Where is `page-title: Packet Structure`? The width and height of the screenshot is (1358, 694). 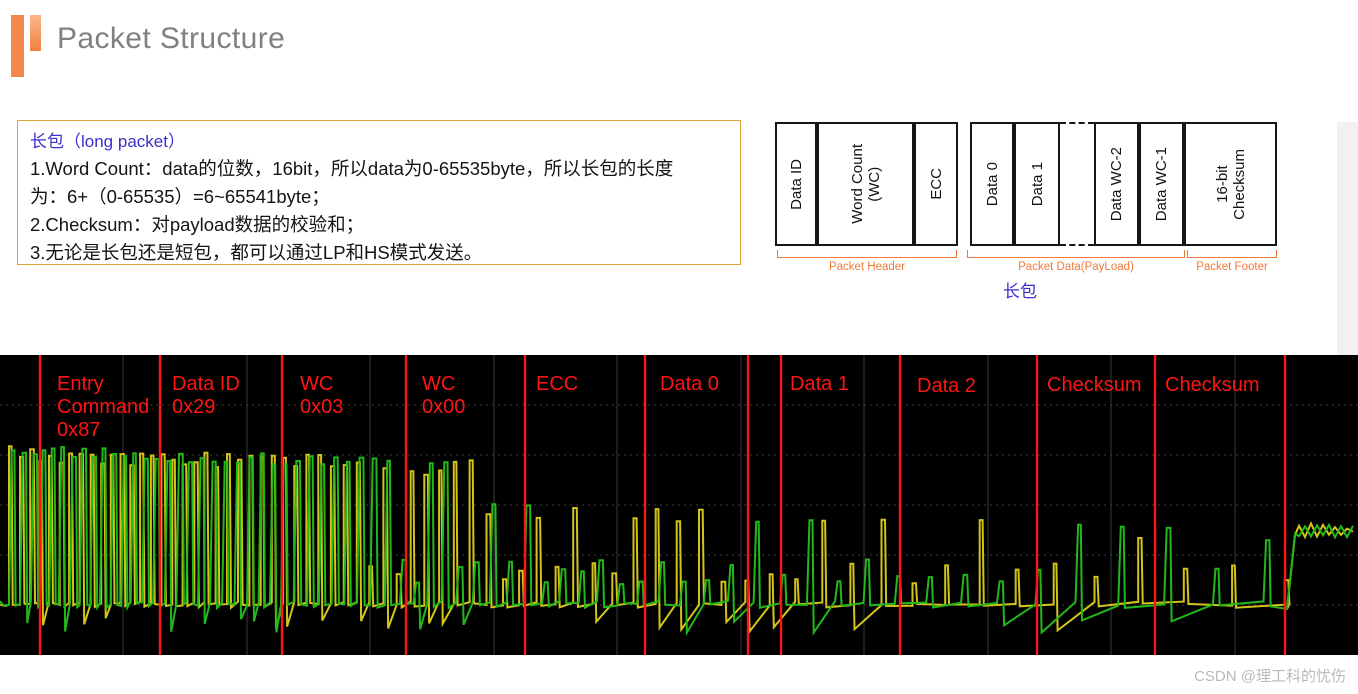
page-title: Packet Structure is located at coordinates (171, 38).